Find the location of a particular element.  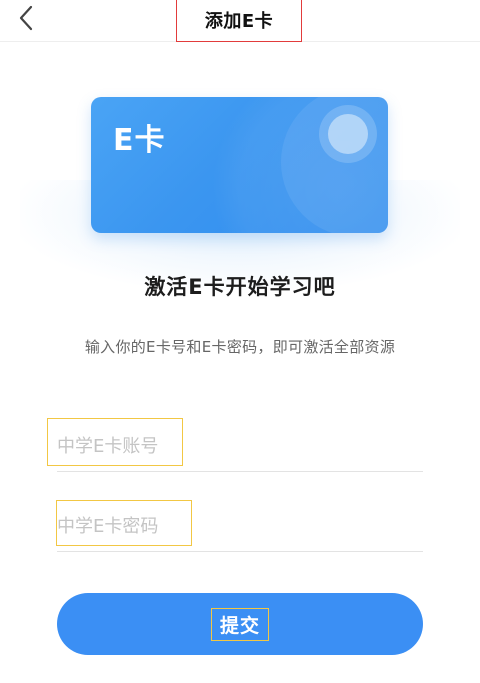

password-input is located at coordinates (240, 526).